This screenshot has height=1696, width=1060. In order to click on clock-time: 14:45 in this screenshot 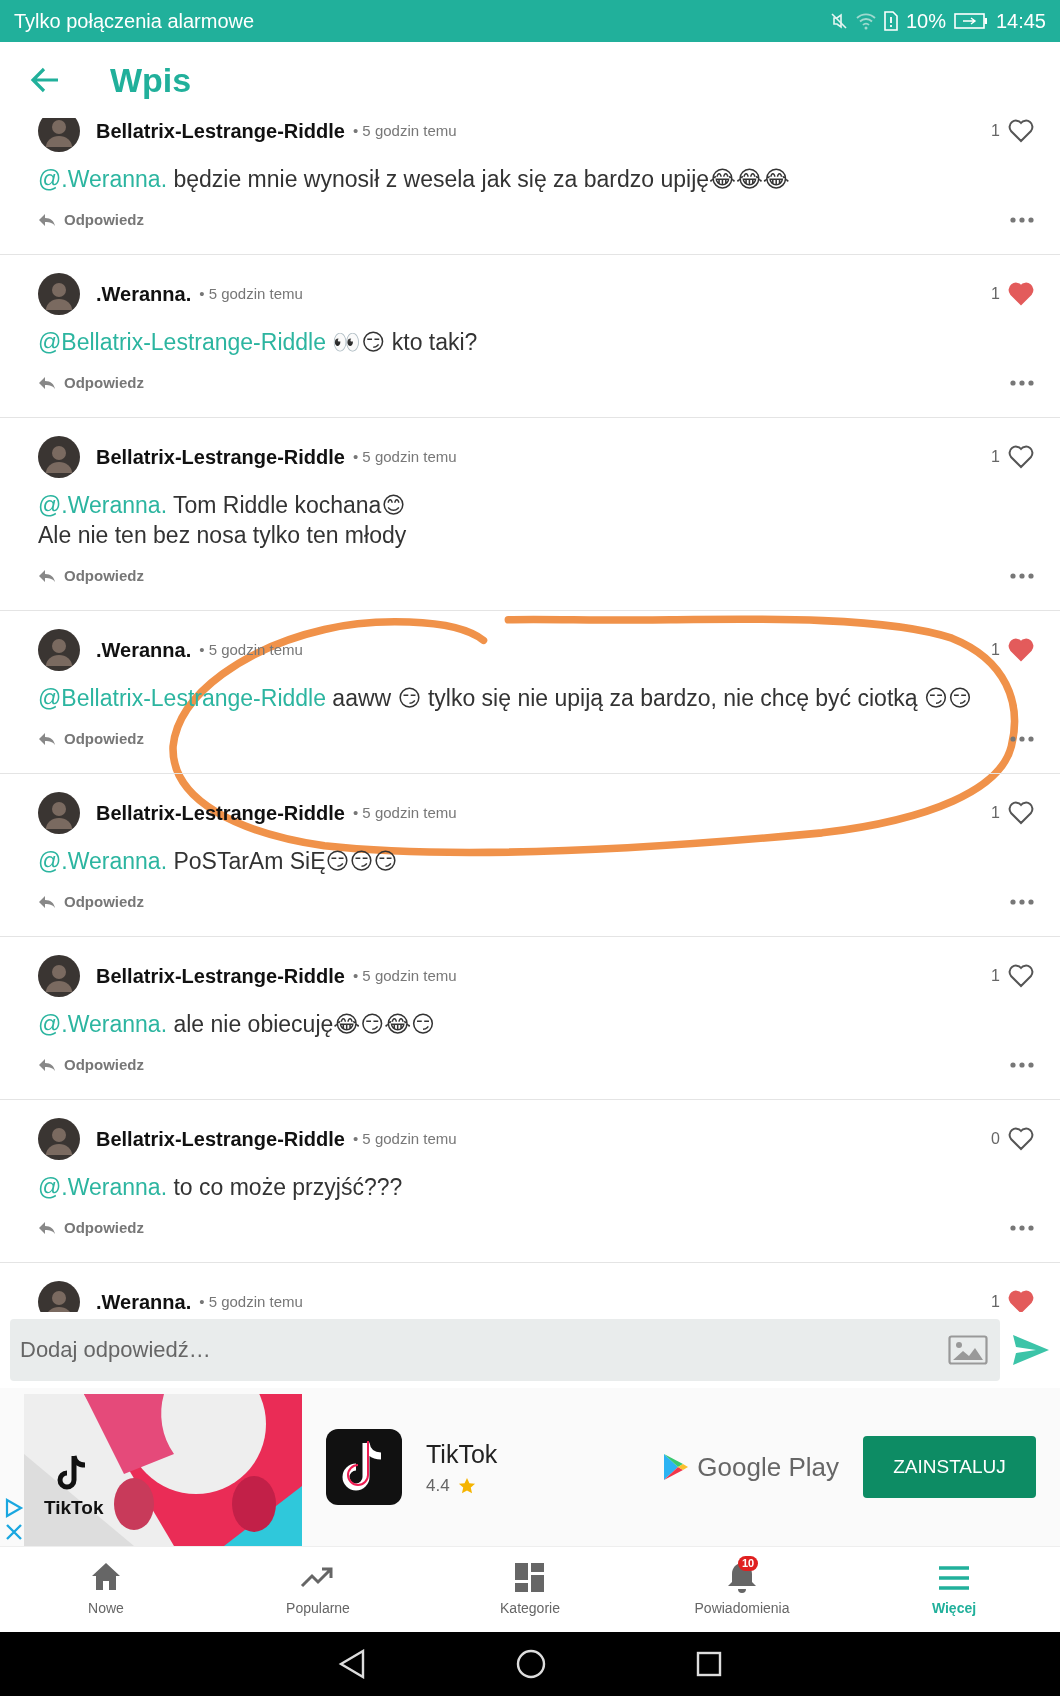, I will do `click(1020, 21)`.